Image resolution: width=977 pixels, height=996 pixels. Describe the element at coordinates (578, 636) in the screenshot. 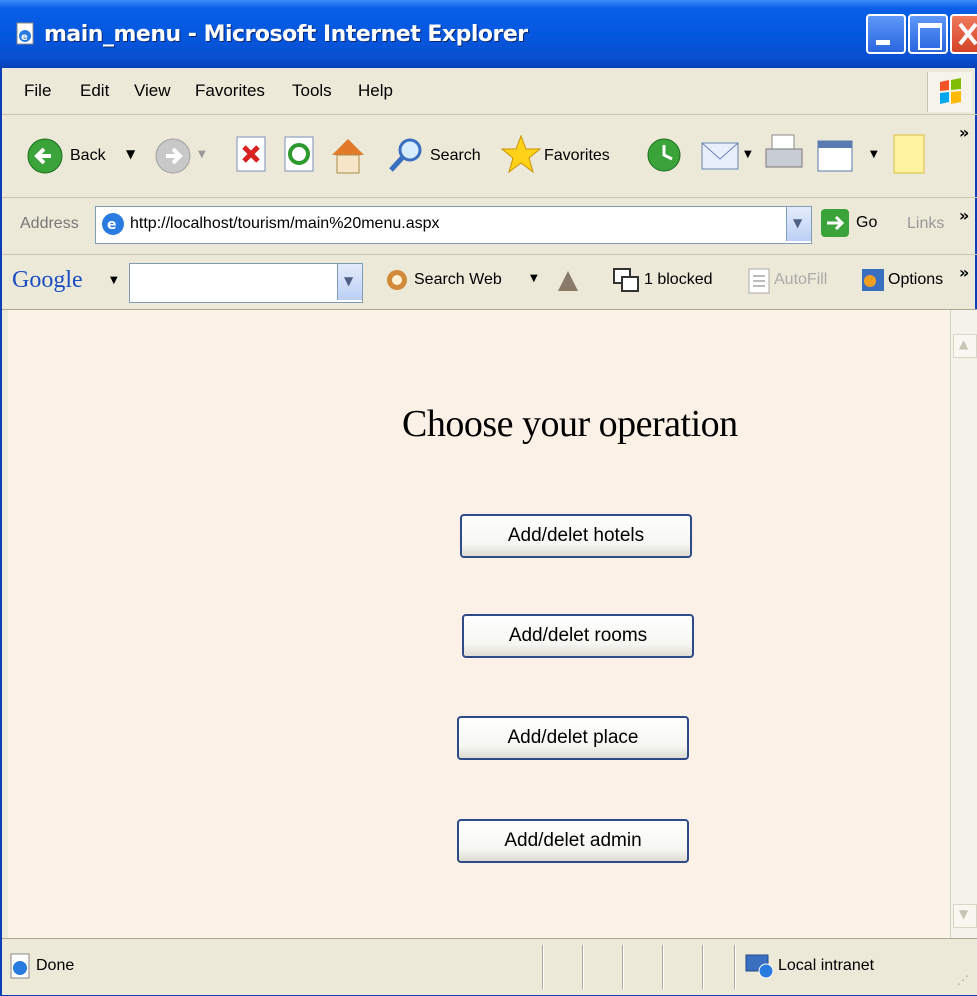

I see `add-delete-rooms-button: Add/delet rooms` at that location.